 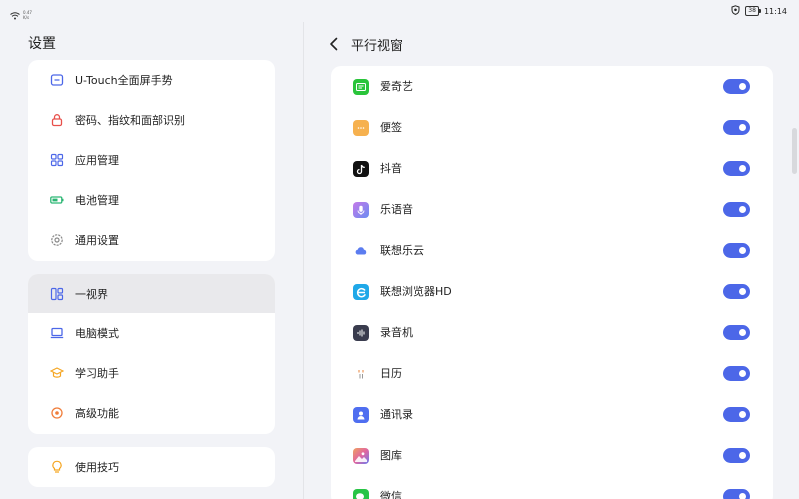 I want to click on menu-item-label: 密码、指纹和面部识别, so click(x=130, y=120).